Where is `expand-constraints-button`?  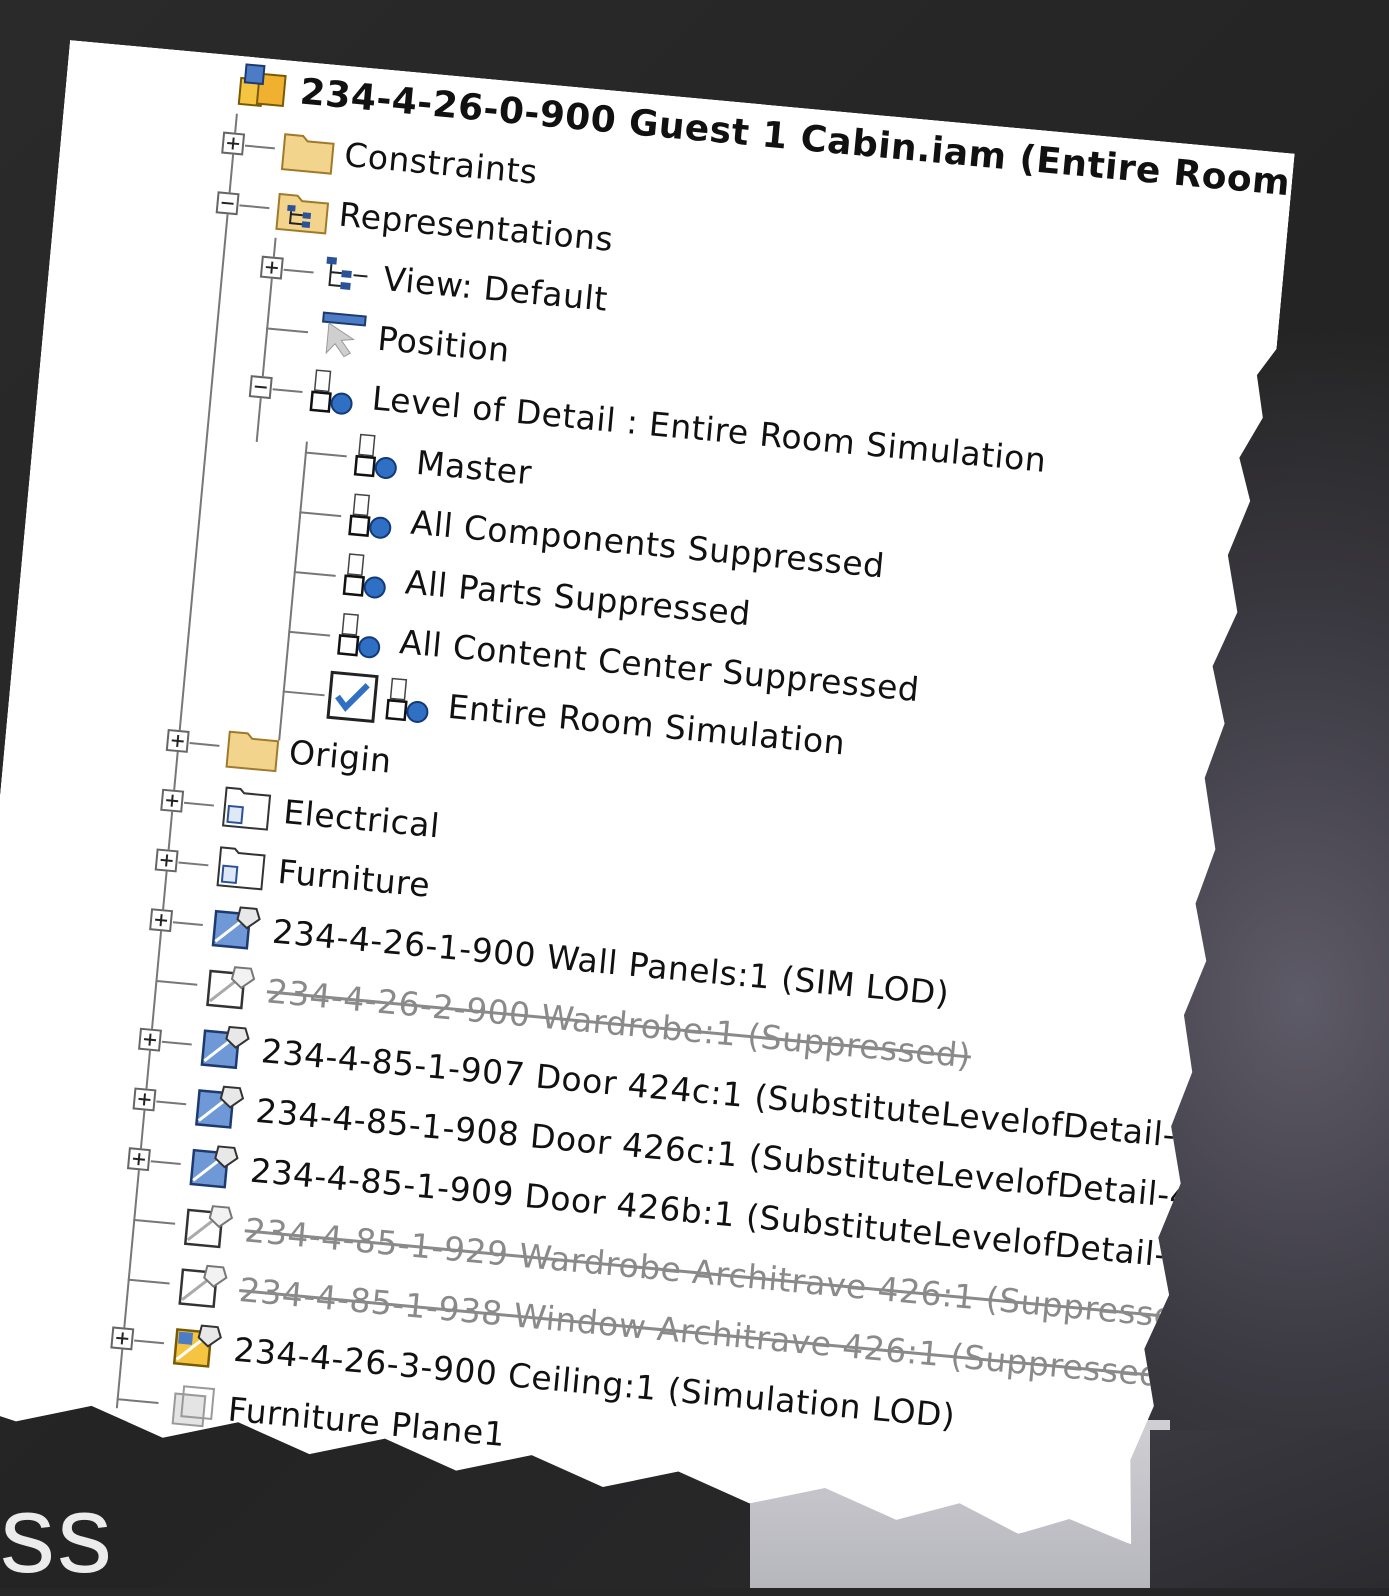 expand-constraints-button is located at coordinates (233, 144).